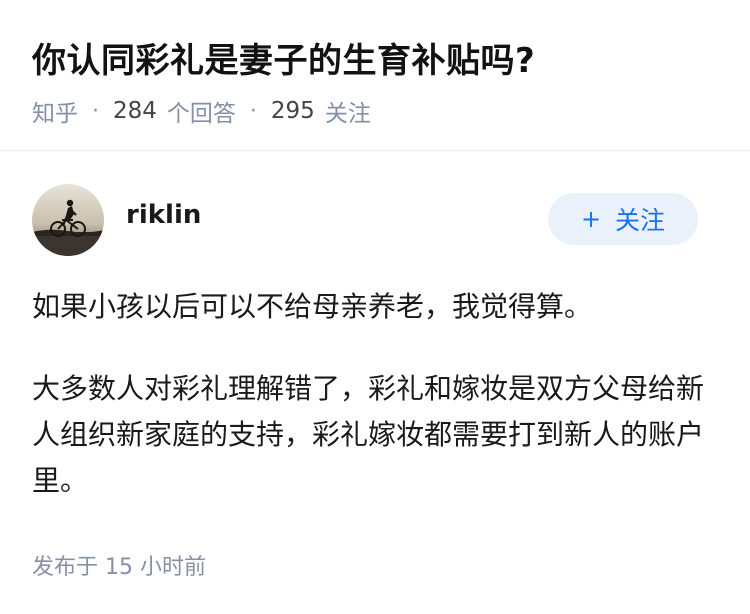  Describe the element at coordinates (135, 111) in the screenshot. I see `answer-count: 284` at that location.